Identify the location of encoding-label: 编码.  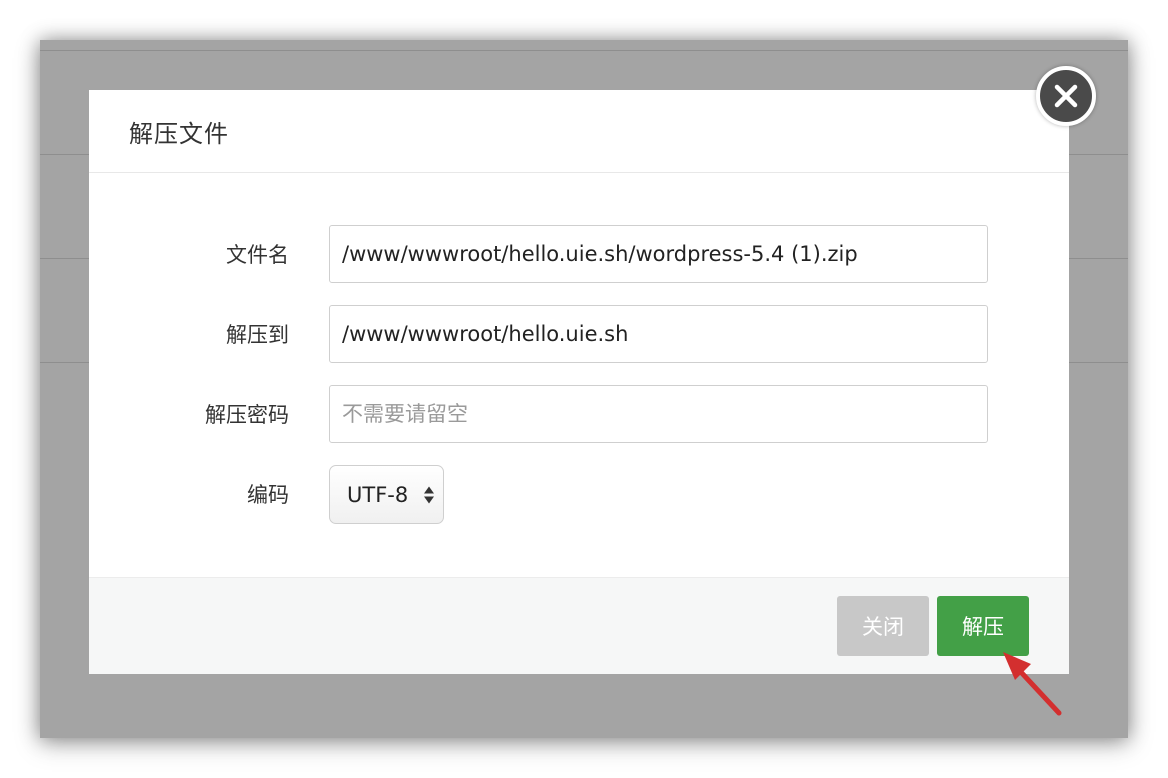
(268, 495).